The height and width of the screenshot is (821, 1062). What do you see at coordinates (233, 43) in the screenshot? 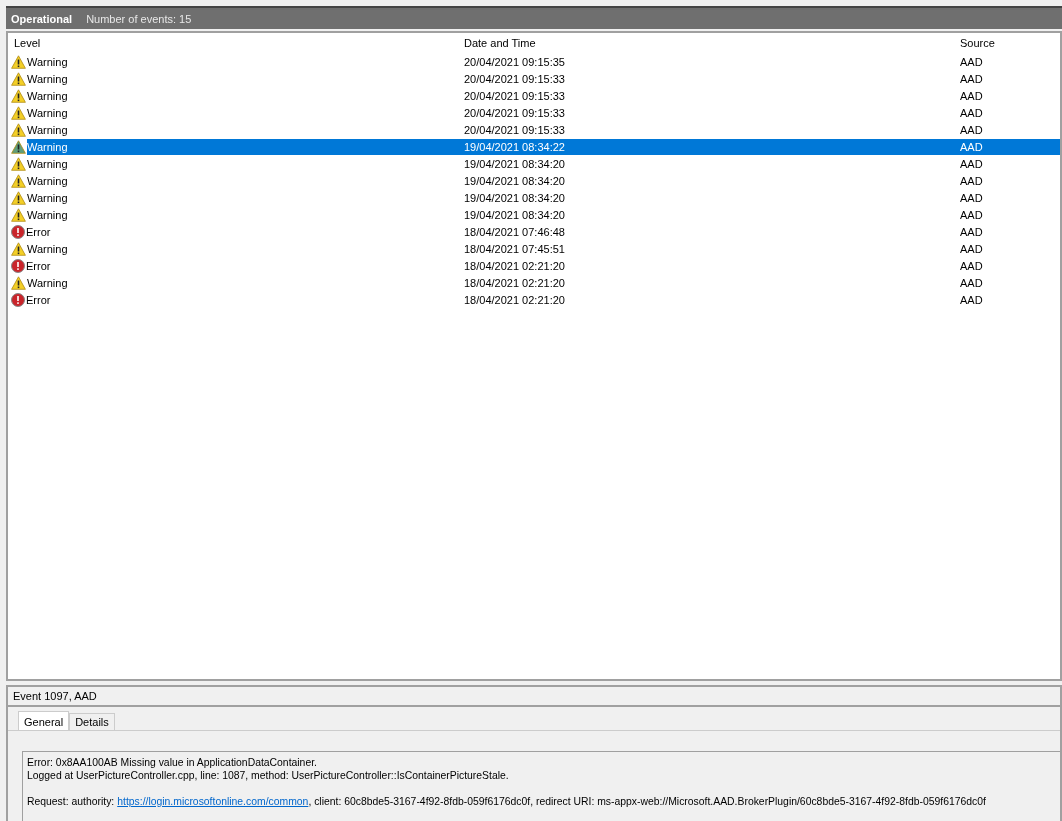
I see `column-header: Level` at bounding box center [233, 43].